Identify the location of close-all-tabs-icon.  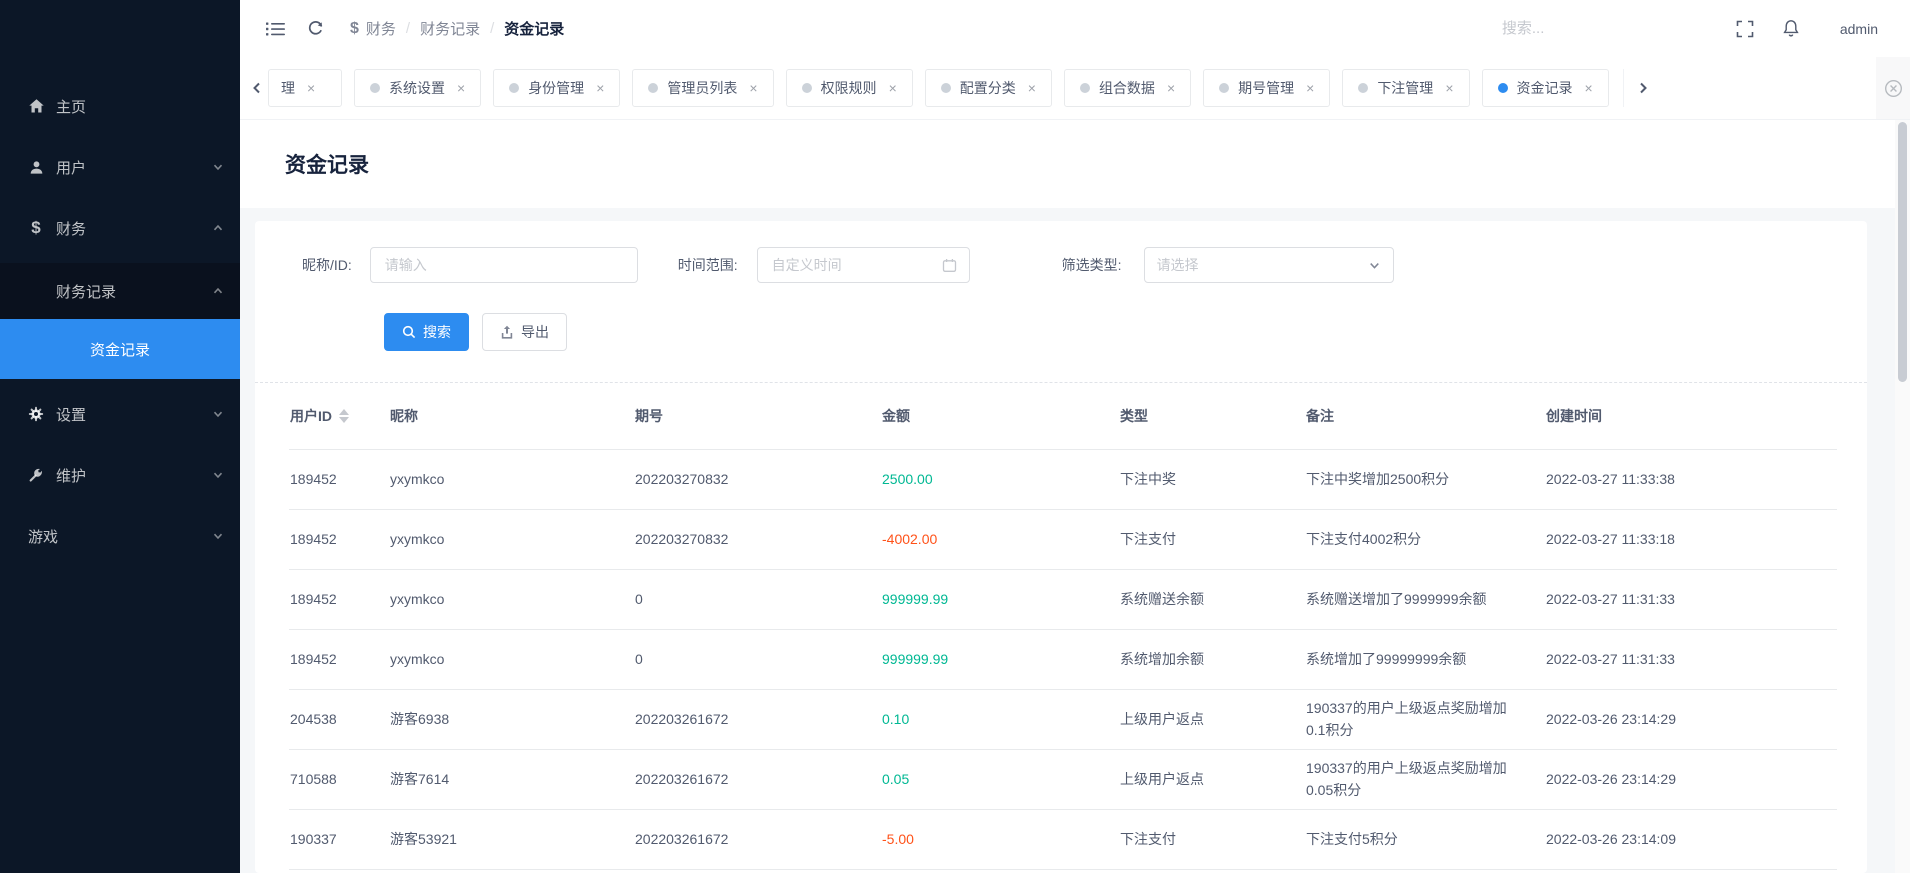
(1893, 88).